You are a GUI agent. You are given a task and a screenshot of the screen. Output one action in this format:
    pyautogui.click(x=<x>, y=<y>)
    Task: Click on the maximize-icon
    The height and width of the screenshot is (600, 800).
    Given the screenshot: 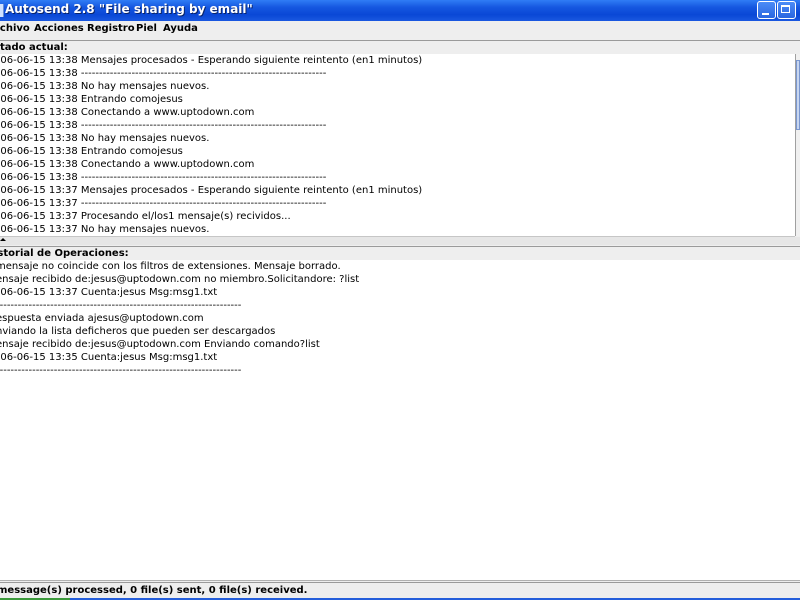 What is the action you would take?
    pyautogui.click(x=785, y=9)
    